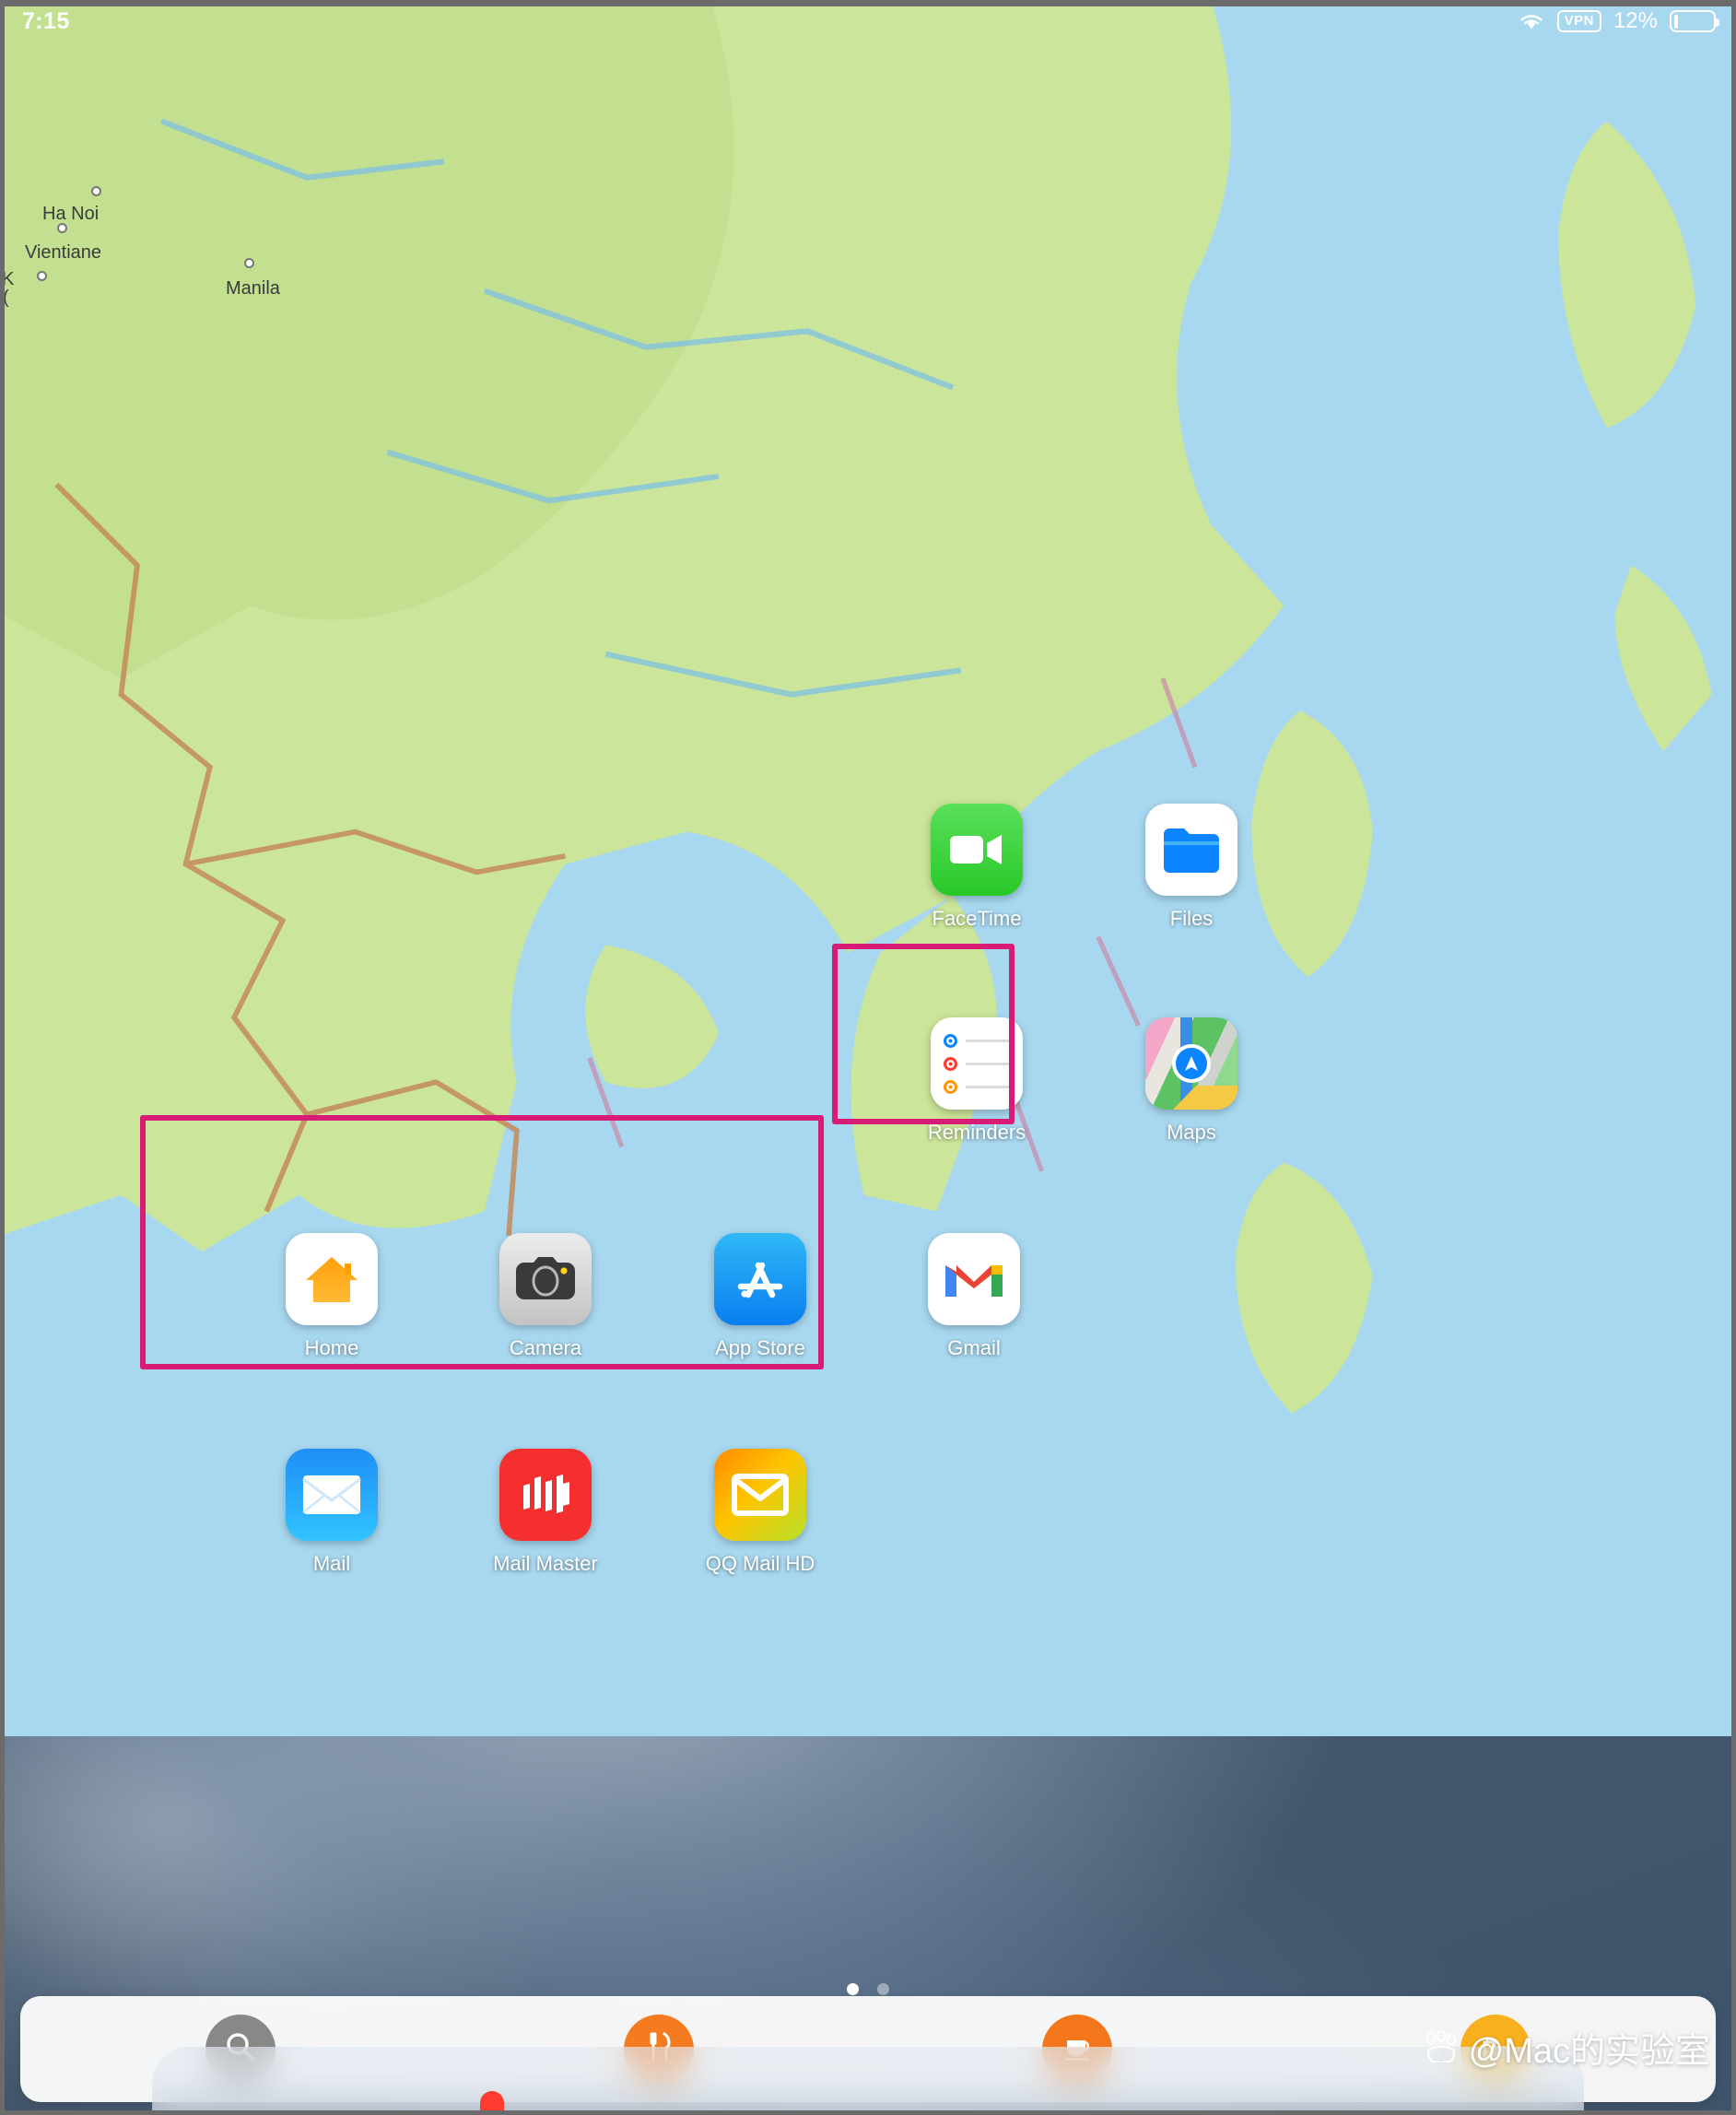  What do you see at coordinates (1191, 1132) in the screenshot?
I see `app-label-maps: Maps` at bounding box center [1191, 1132].